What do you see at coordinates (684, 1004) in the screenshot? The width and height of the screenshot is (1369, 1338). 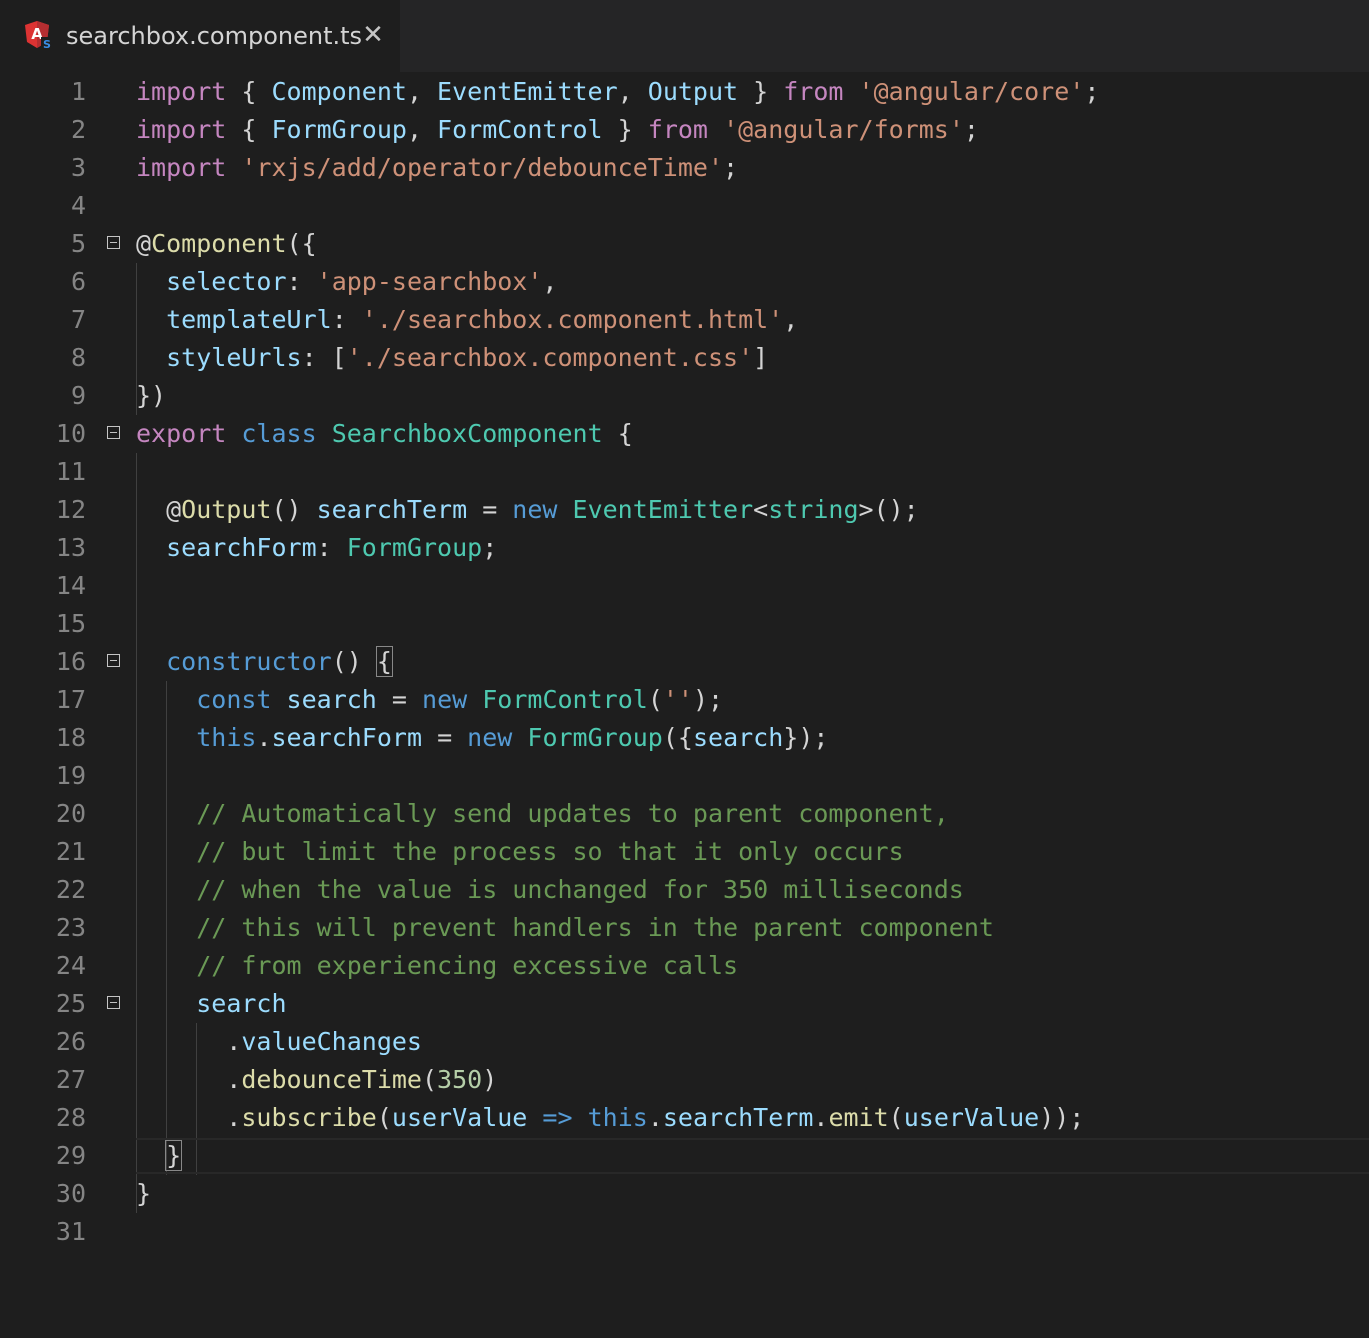 I see `code-line: 25 search` at bounding box center [684, 1004].